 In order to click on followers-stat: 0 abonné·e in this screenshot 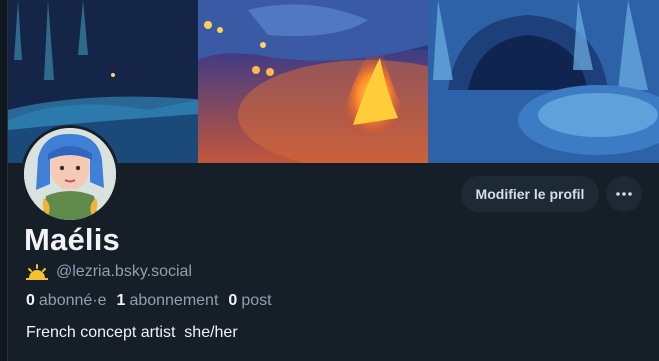, I will do `click(66, 301)`.